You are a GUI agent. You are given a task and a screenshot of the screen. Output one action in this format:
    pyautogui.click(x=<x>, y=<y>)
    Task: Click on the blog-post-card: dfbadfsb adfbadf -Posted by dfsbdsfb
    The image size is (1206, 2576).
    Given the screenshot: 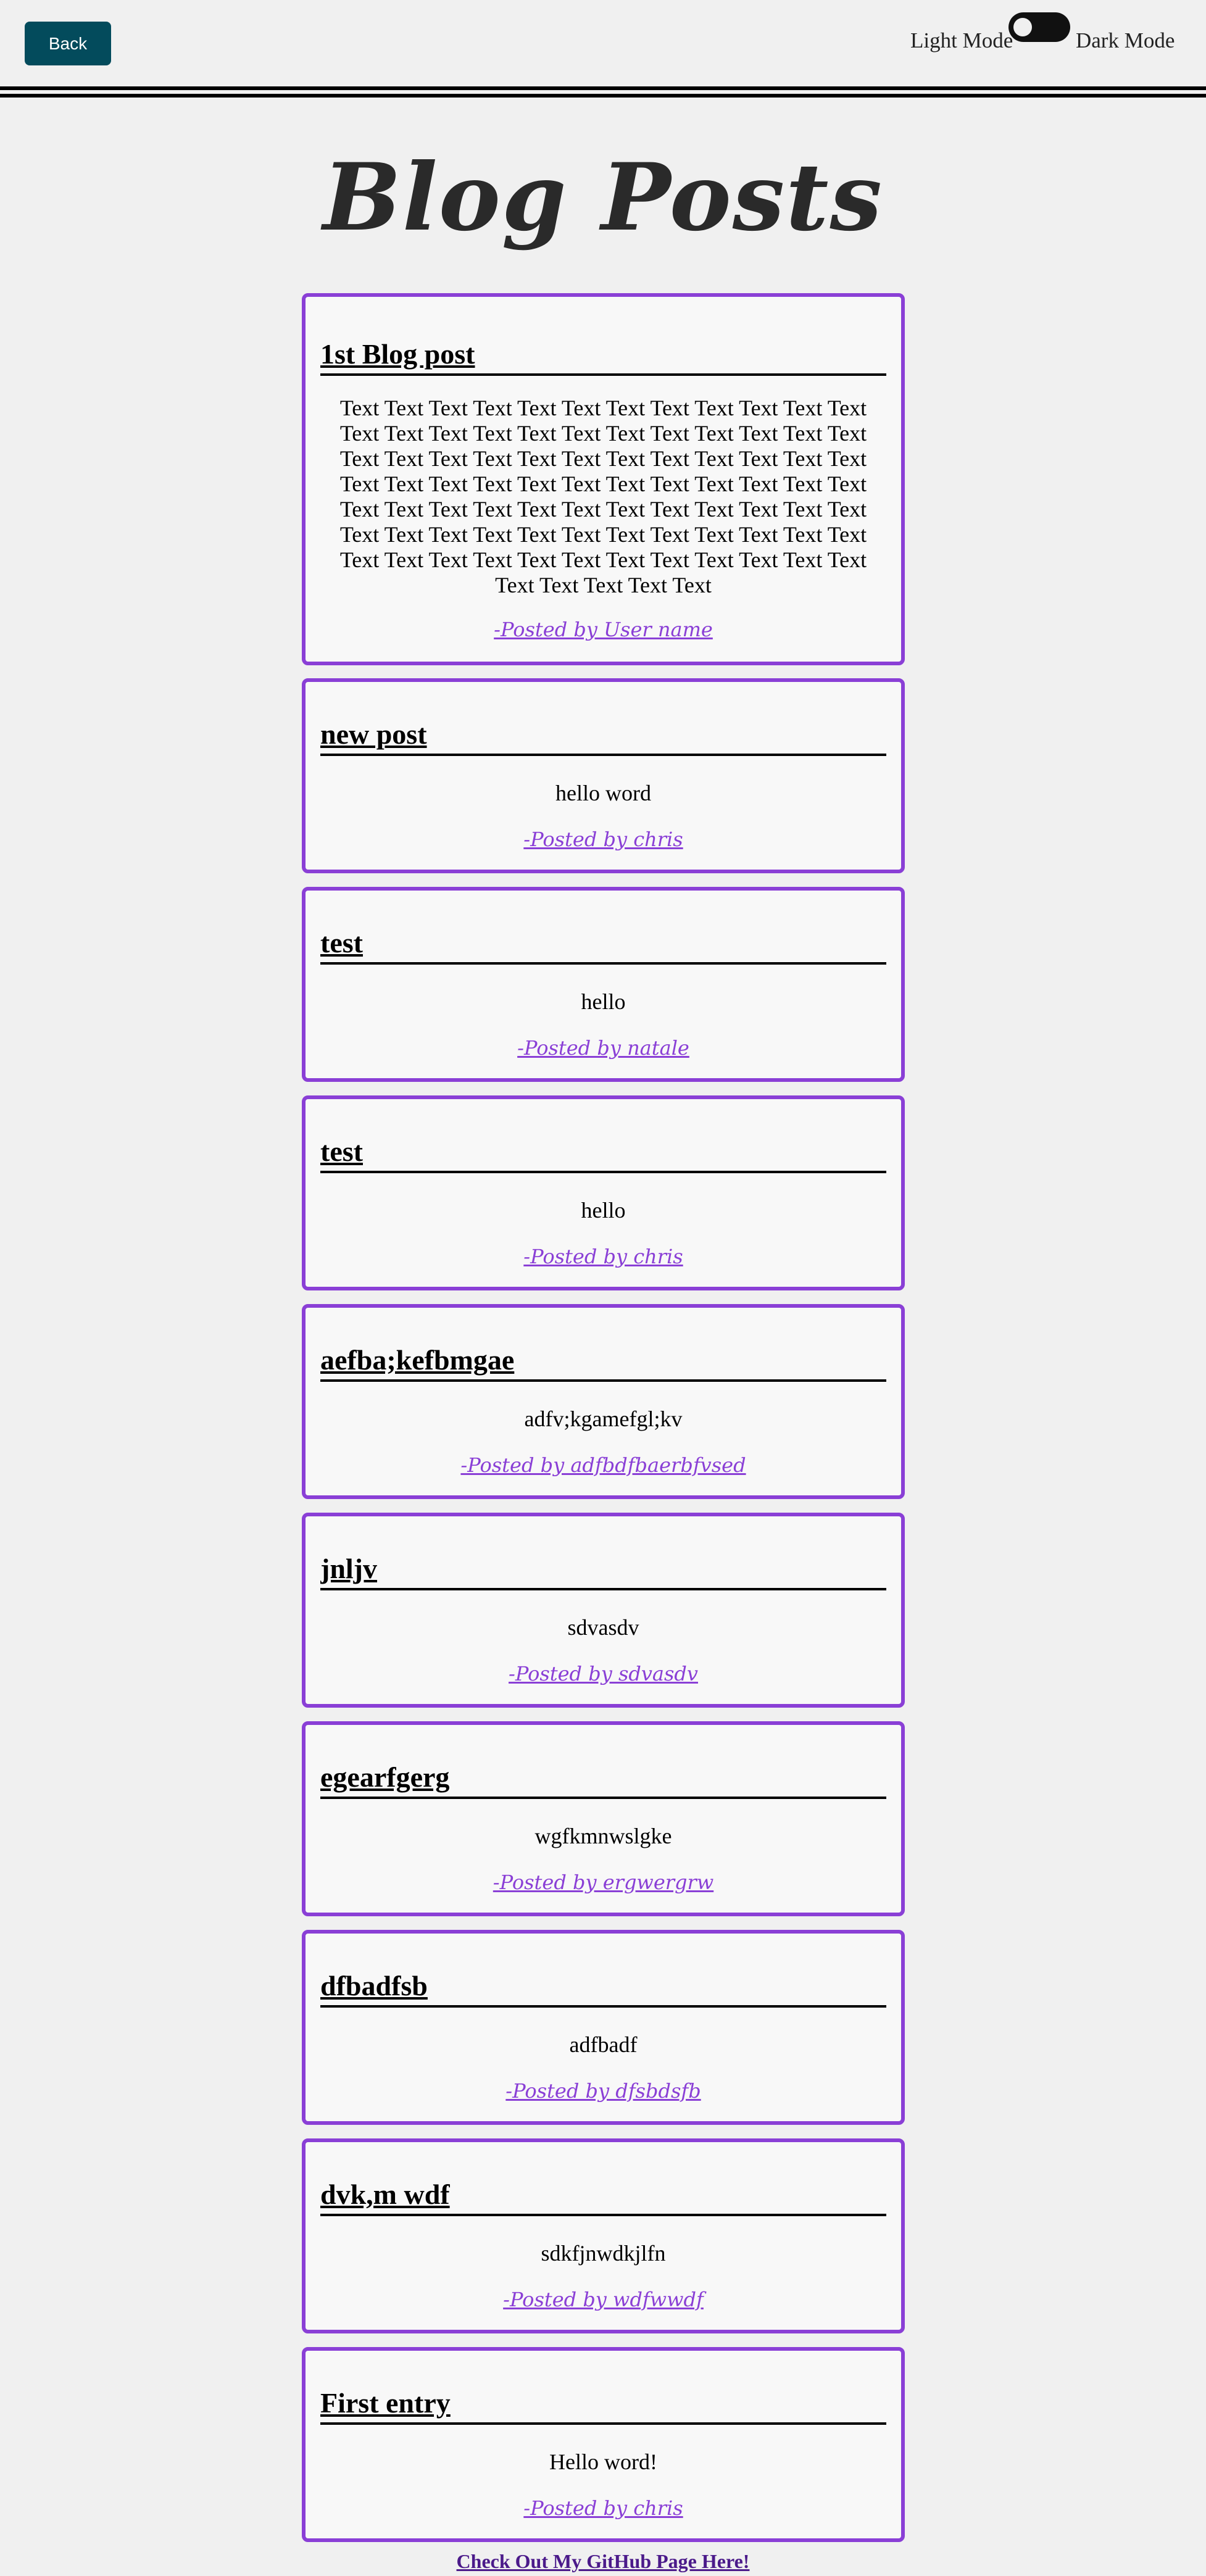 What is the action you would take?
    pyautogui.click(x=604, y=2027)
    